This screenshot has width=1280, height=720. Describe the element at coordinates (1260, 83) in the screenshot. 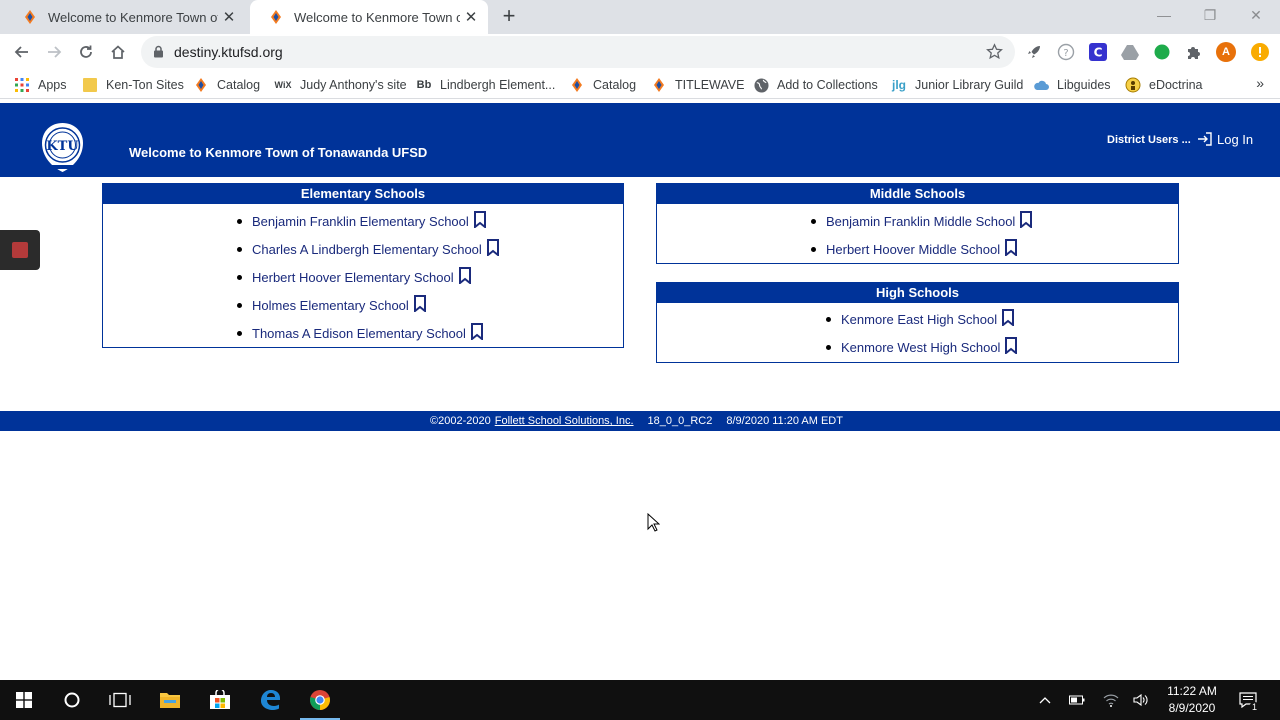

I see `bookmarks-overflow-button: »` at that location.